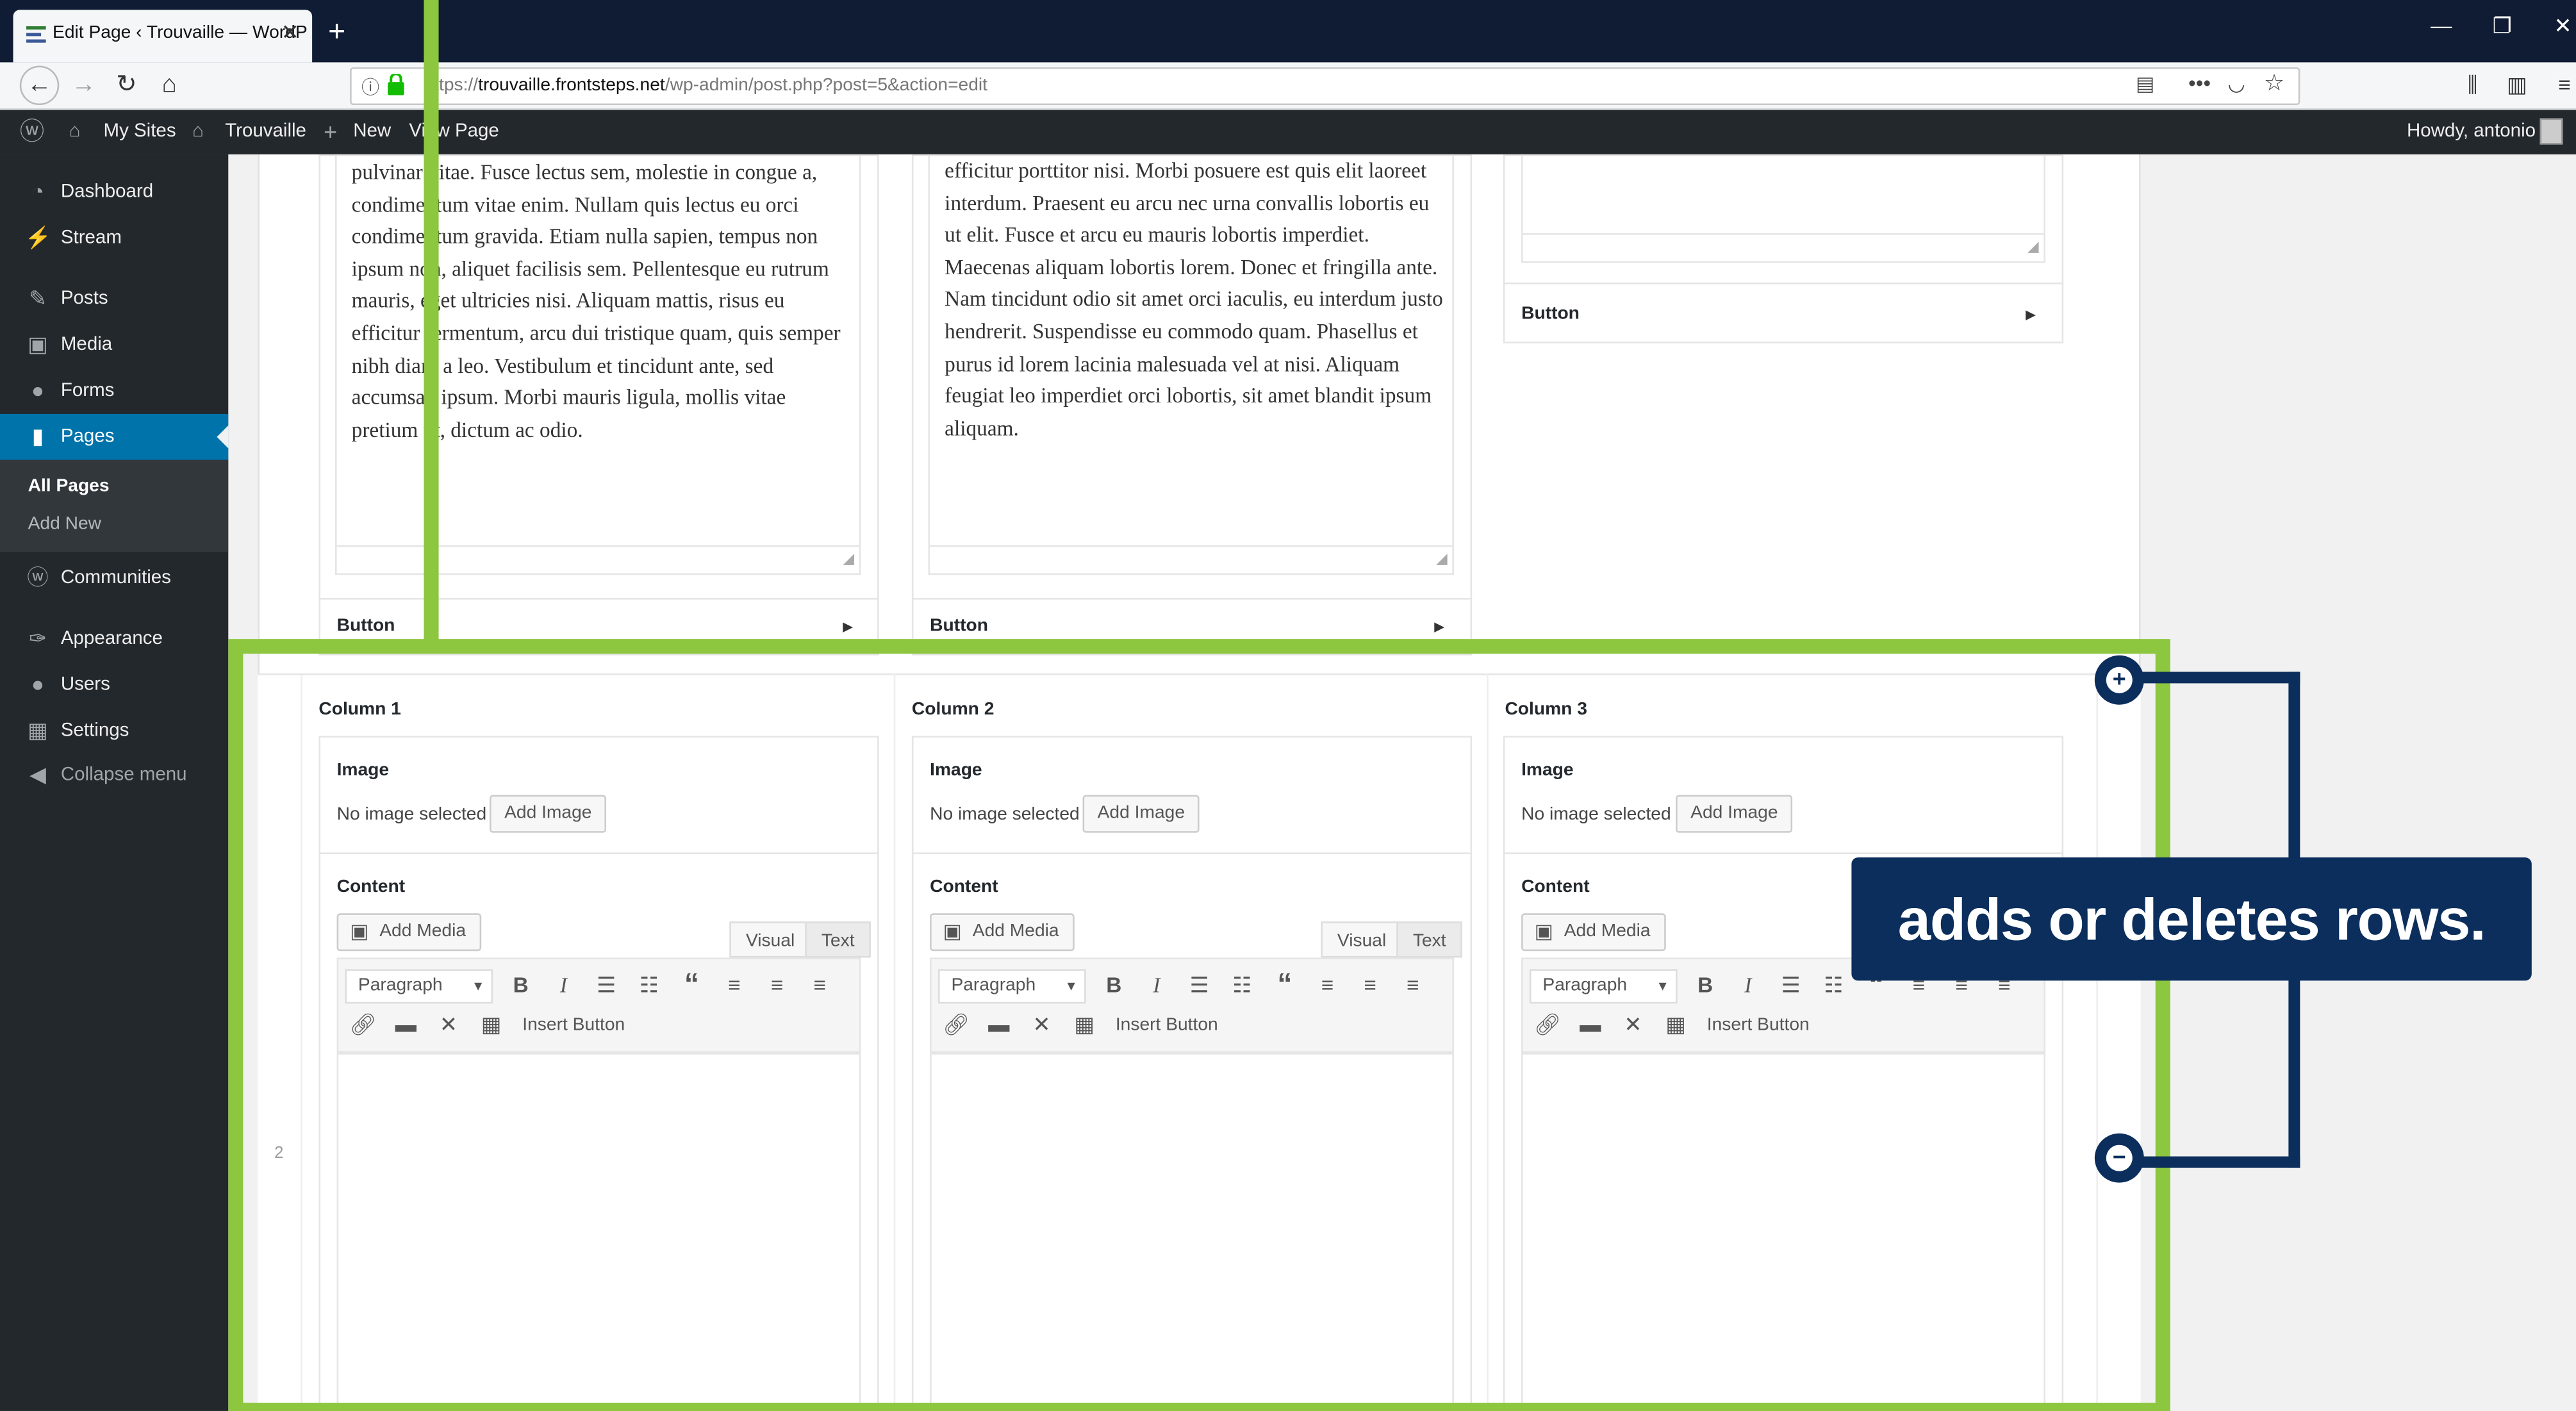 The height and width of the screenshot is (1411, 2576). Describe the element at coordinates (2471, 132) in the screenshot. I see `howdy-user: Howdy, antonio` at that location.